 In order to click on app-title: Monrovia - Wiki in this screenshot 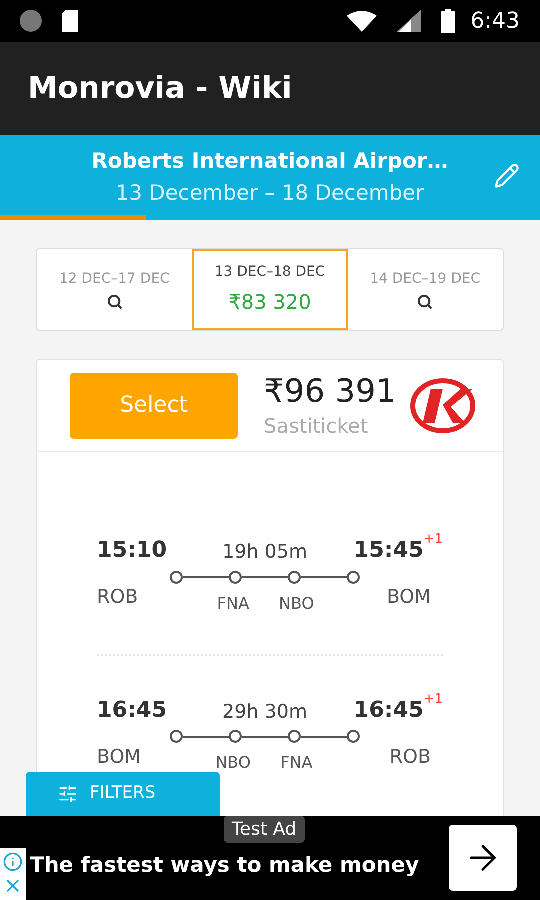, I will do `click(160, 89)`.